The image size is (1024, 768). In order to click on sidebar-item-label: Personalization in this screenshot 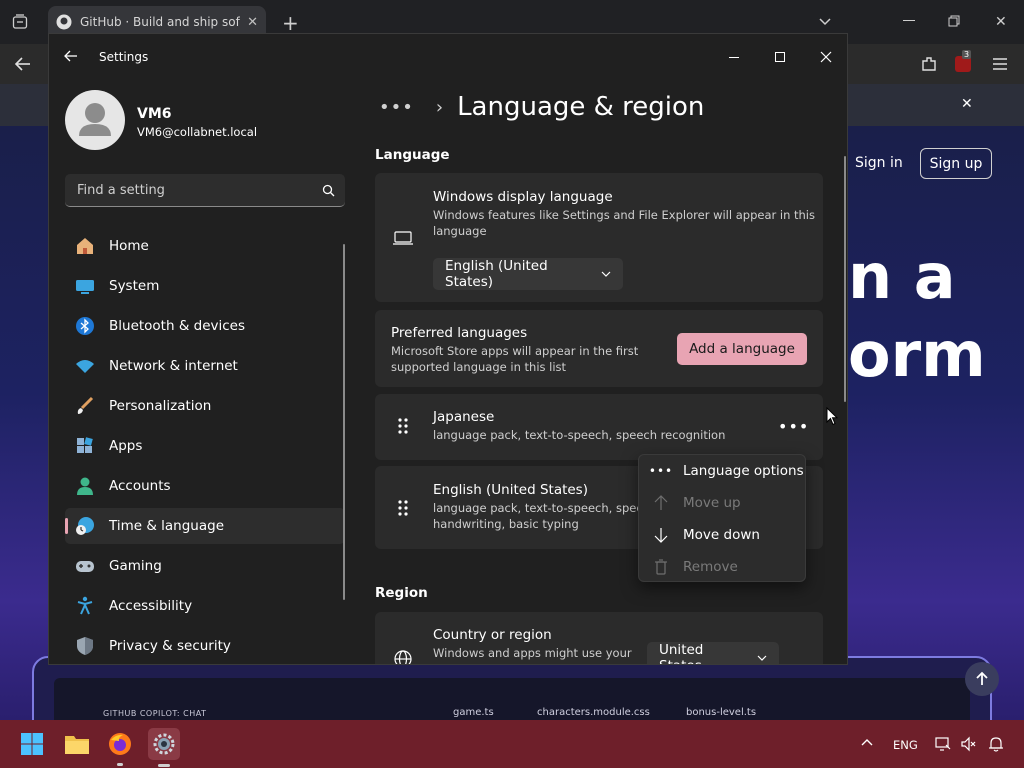, I will do `click(160, 406)`.